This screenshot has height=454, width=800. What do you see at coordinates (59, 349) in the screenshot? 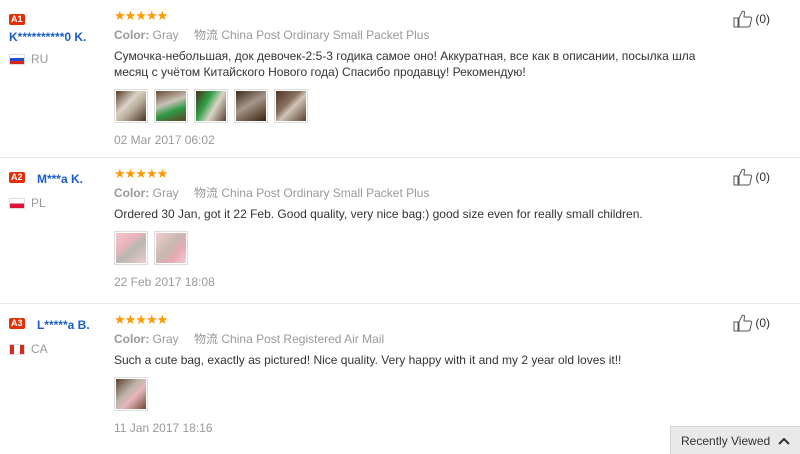
I see `reviewer-country: CA` at bounding box center [59, 349].